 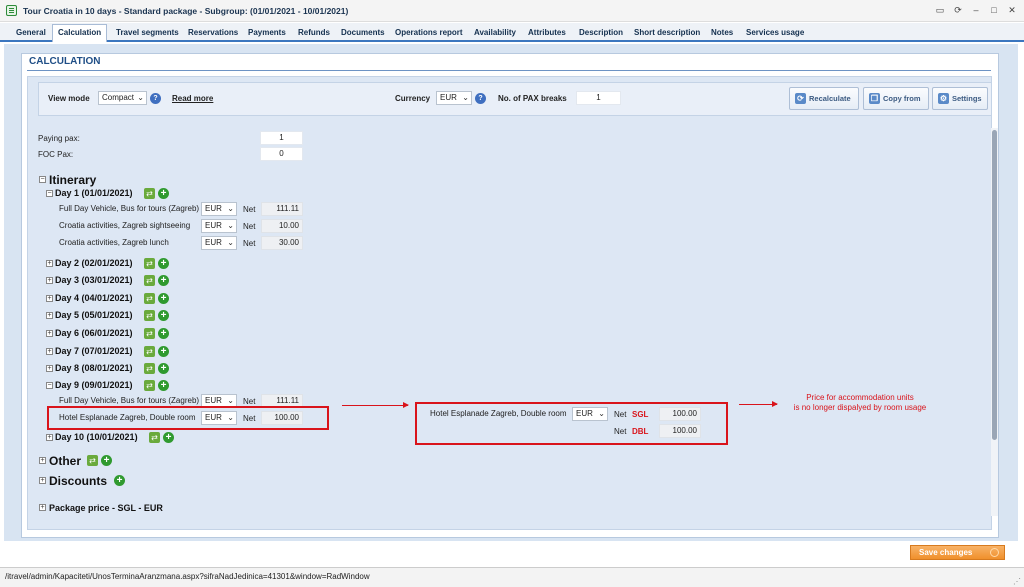 What do you see at coordinates (601, 34) in the screenshot?
I see `tab-description: Description` at bounding box center [601, 34].